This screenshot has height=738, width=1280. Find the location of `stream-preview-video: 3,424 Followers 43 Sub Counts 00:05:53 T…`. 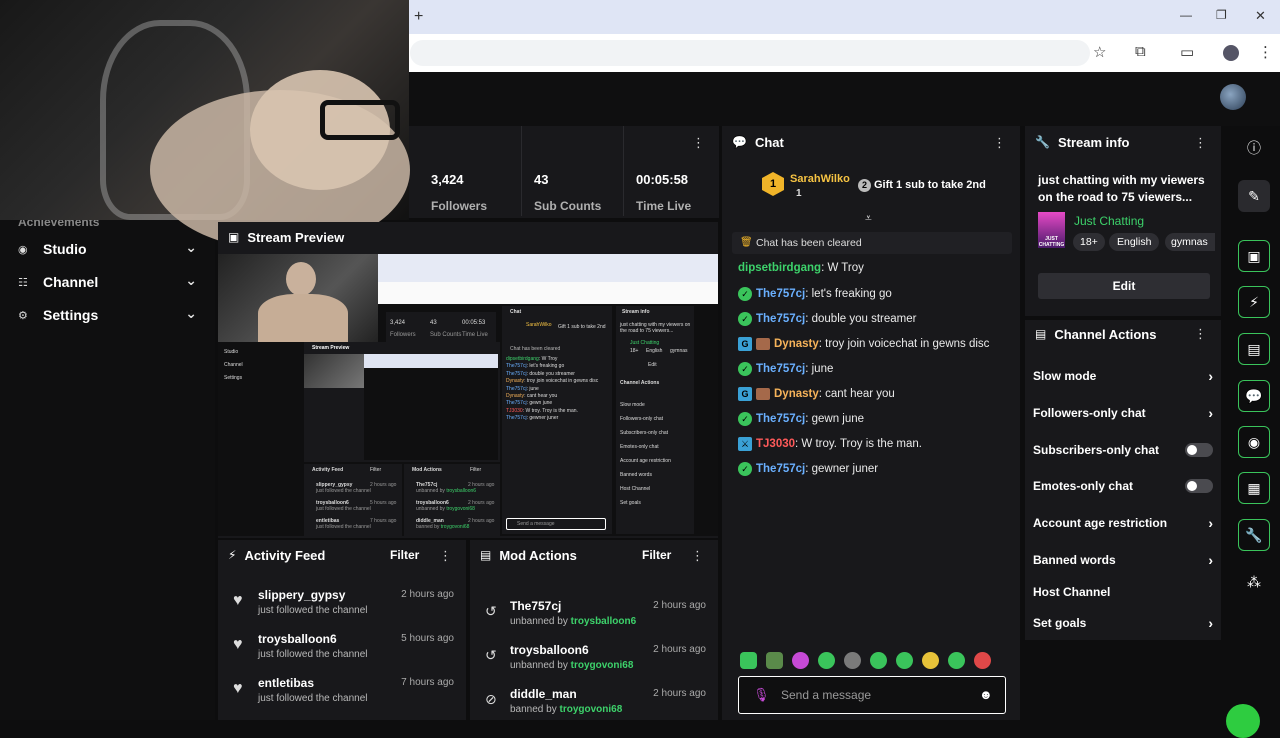

stream-preview-video: 3,424 Followers 43 Sub Counts 00:05:53 T… is located at coordinates (468, 395).